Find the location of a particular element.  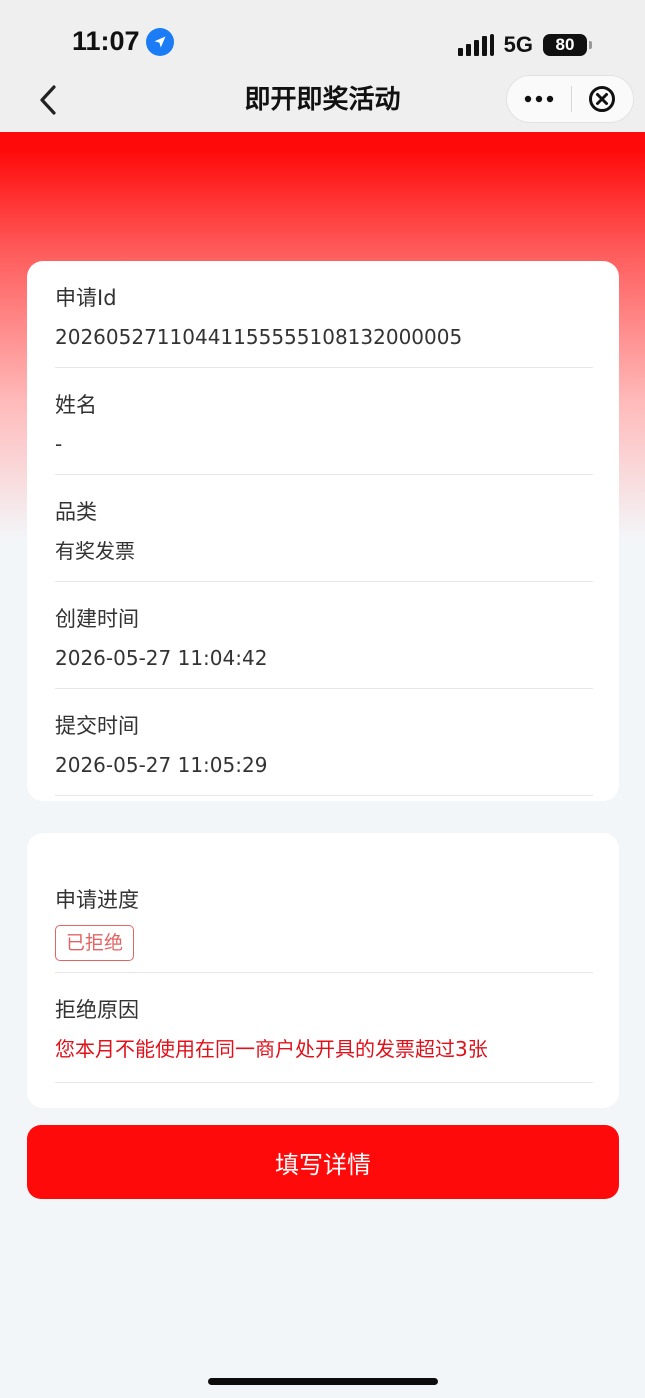

field-progress: 申请进度 已拒绝 is located at coordinates (324, 918).